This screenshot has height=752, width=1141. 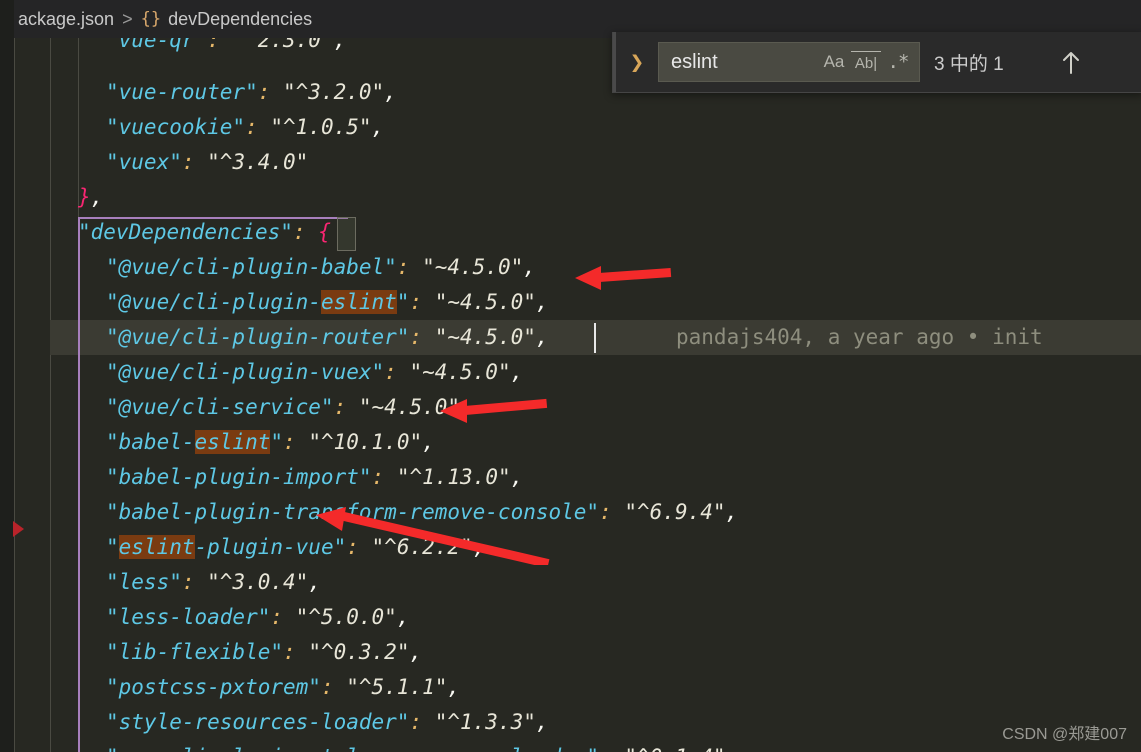 What do you see at coordinates (151, 19) in the screenshot?
I see `object-braces-icon: {}` at bounding box center [151, 19].